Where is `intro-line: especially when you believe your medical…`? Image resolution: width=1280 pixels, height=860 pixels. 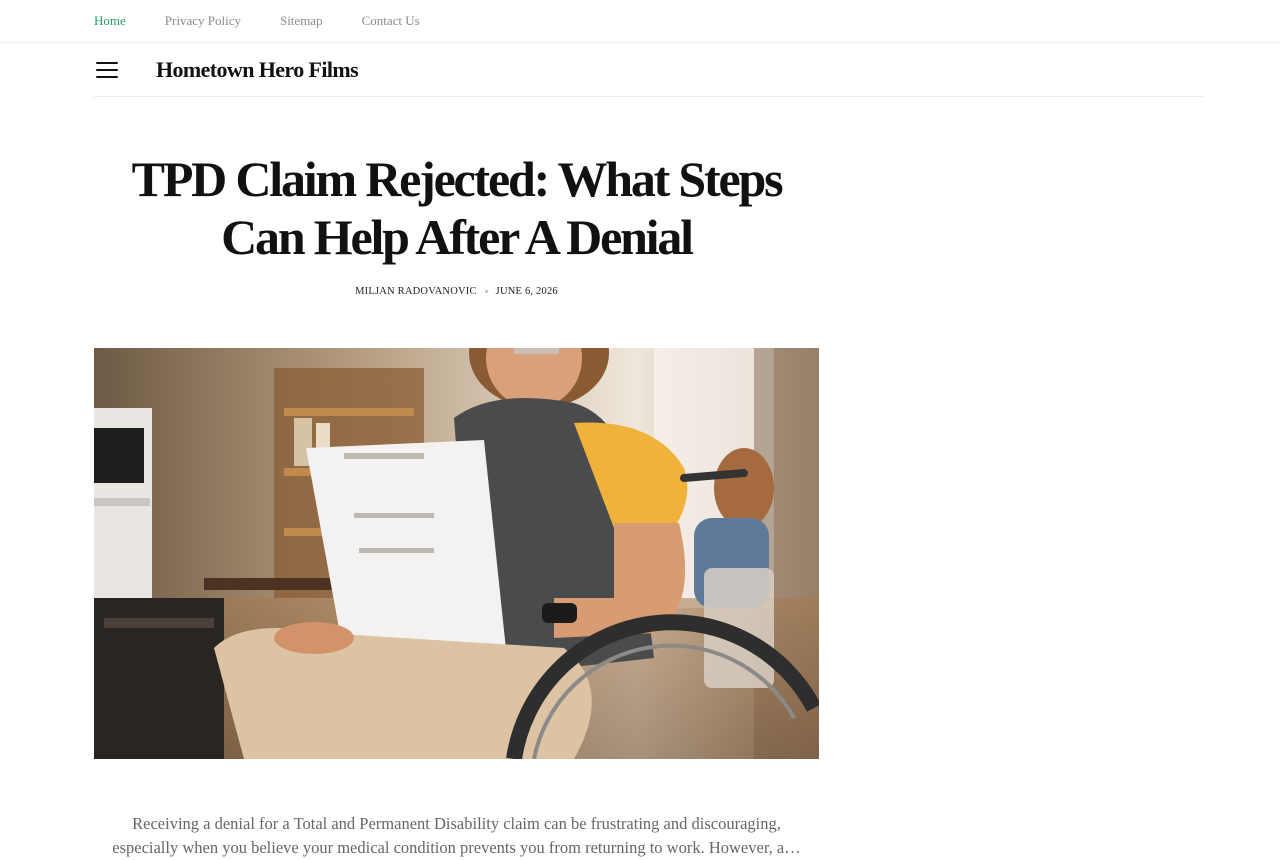 intro-line: especially when you believe your medical… is located at coordinates (456, 847).